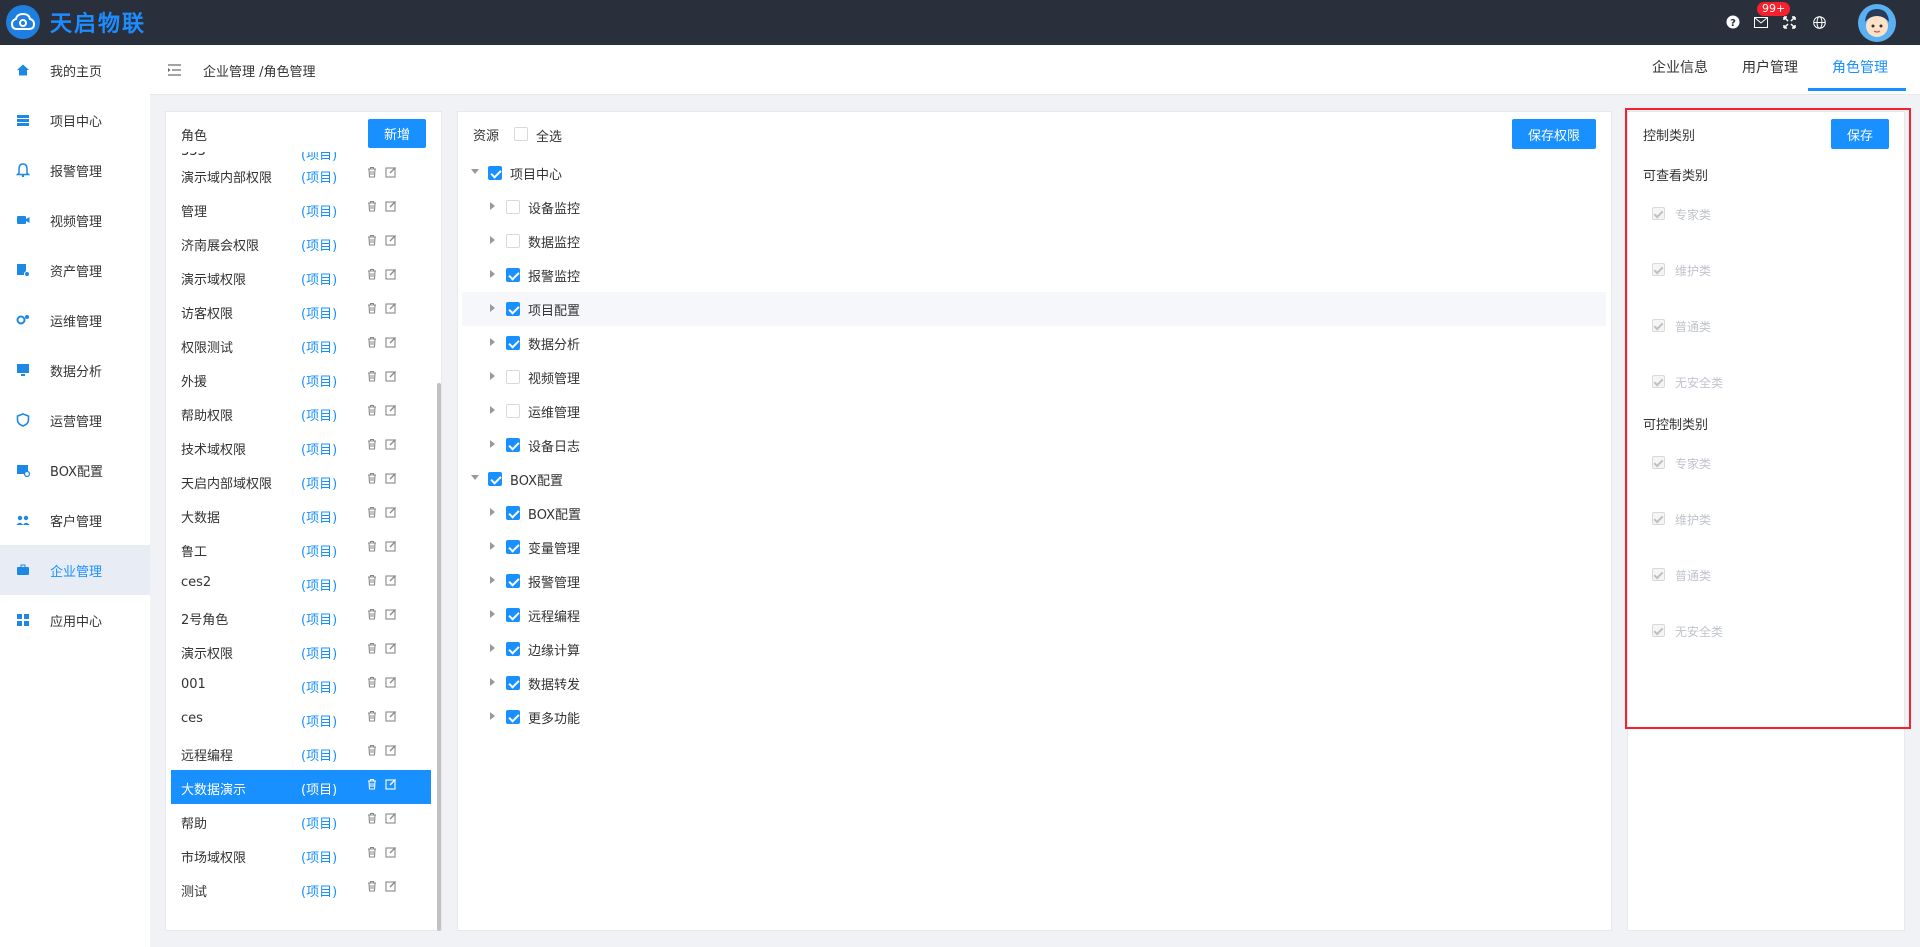  Describe the element at coordinates (75, 120) in the screenshot. I see `sidebar-item-projects: 项目中心` at that location.